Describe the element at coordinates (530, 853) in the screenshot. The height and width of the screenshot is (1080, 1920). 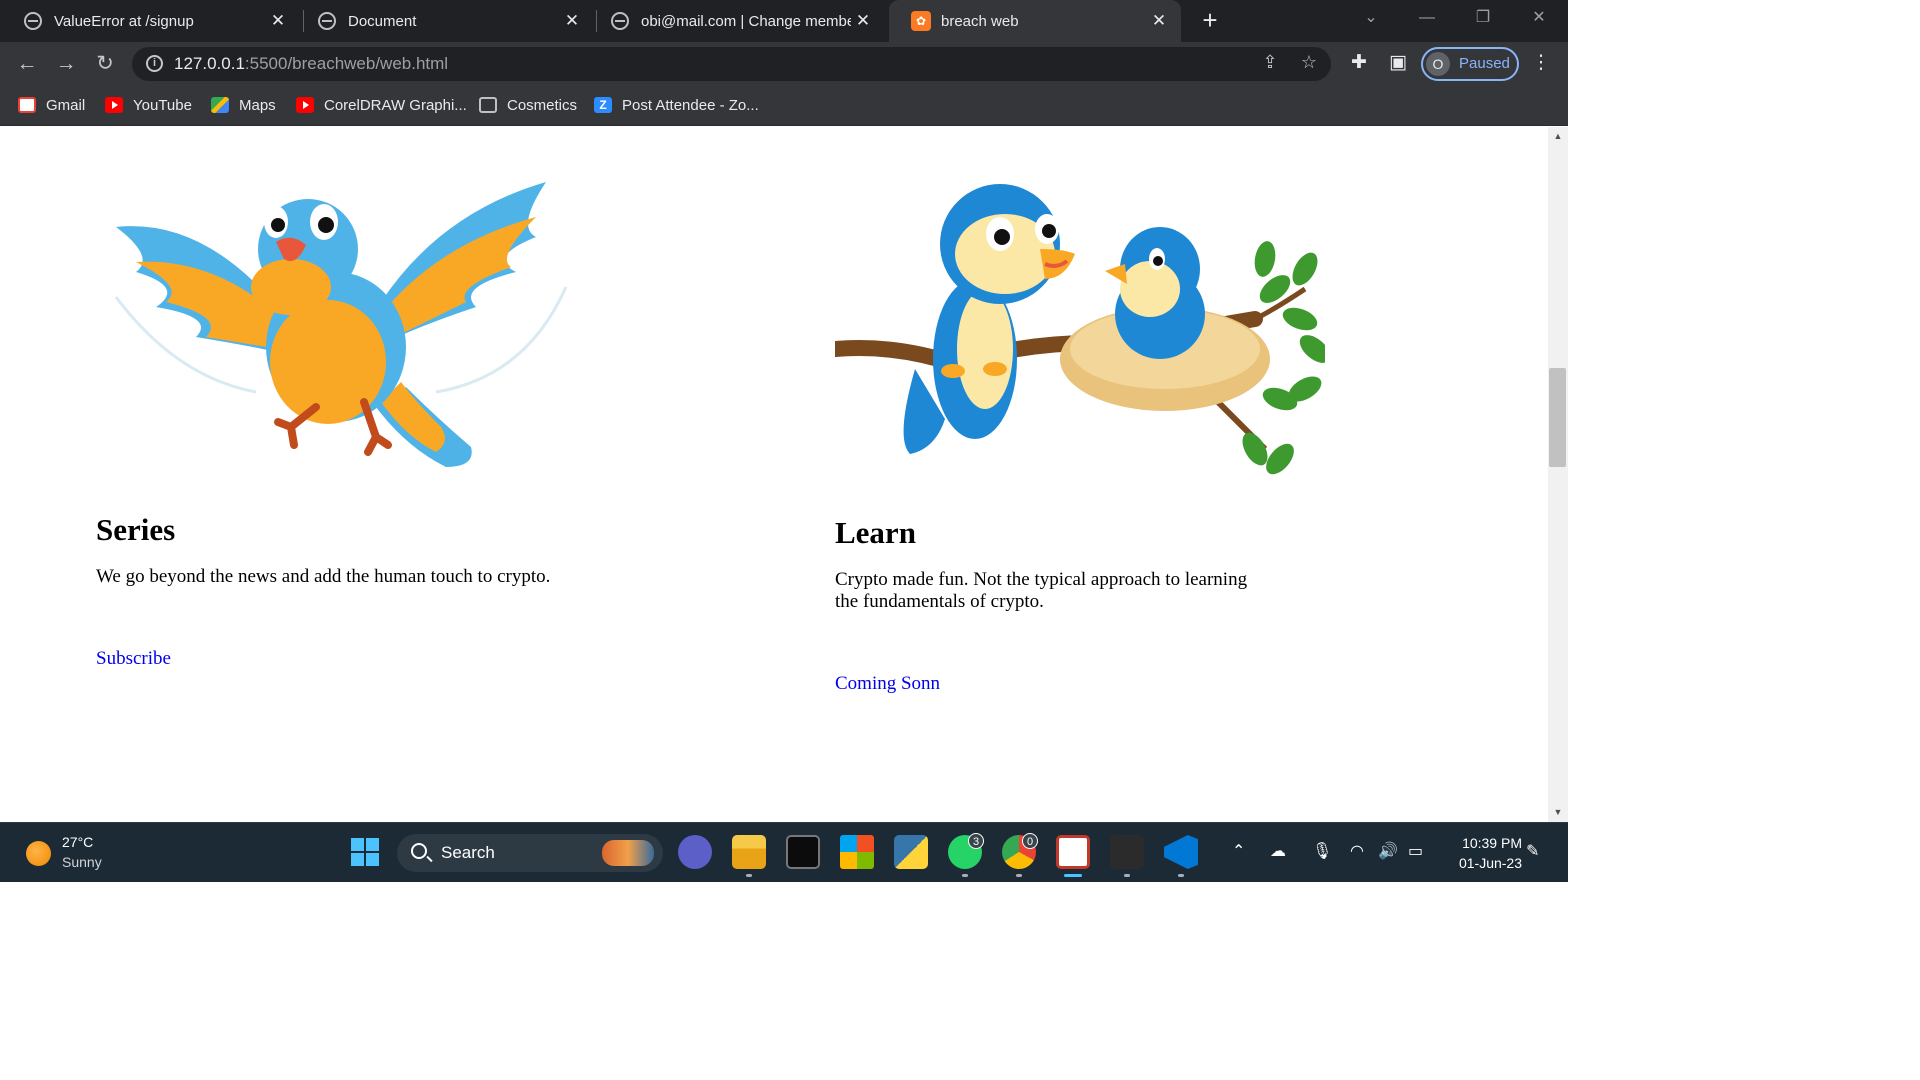
I see `taskbar-search: Search` at that location.